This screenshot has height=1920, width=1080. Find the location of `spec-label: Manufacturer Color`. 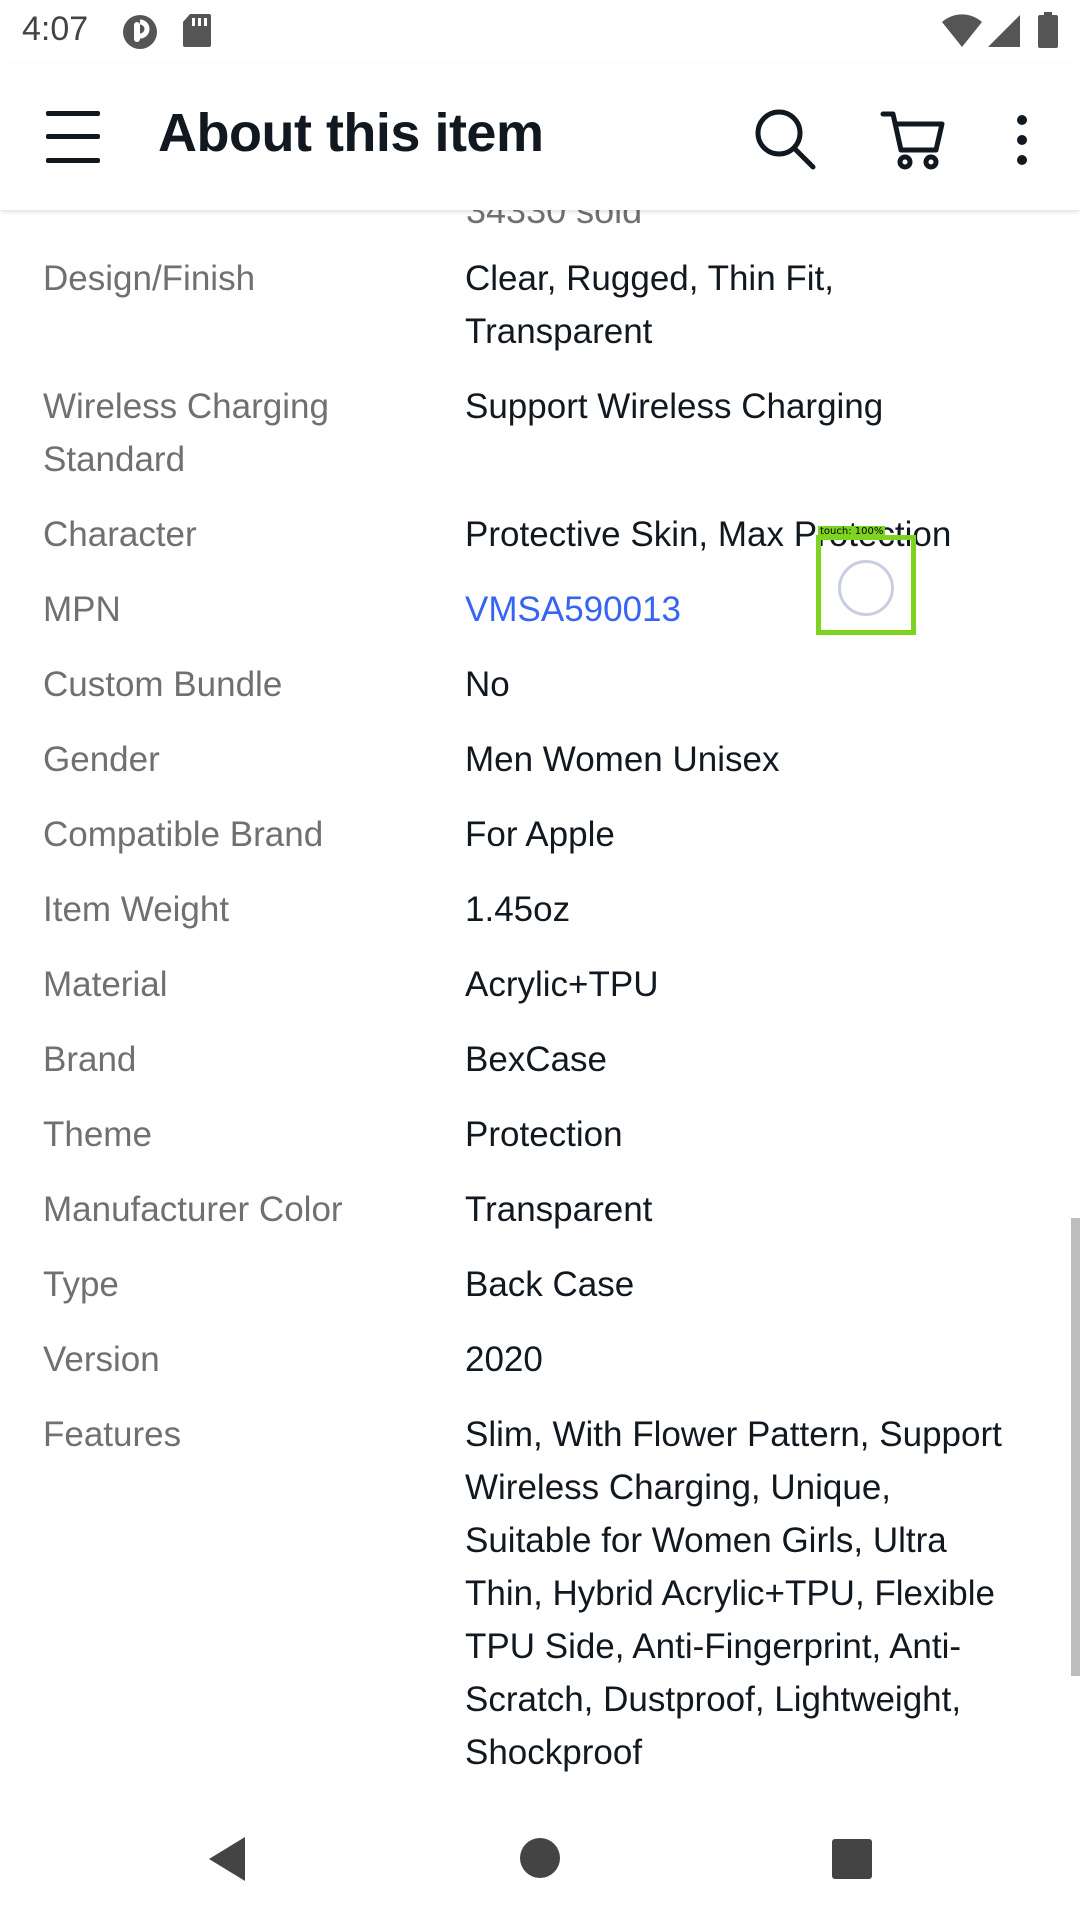

spec-label: Manufacturer Color is located at coordinates (193, 1209).